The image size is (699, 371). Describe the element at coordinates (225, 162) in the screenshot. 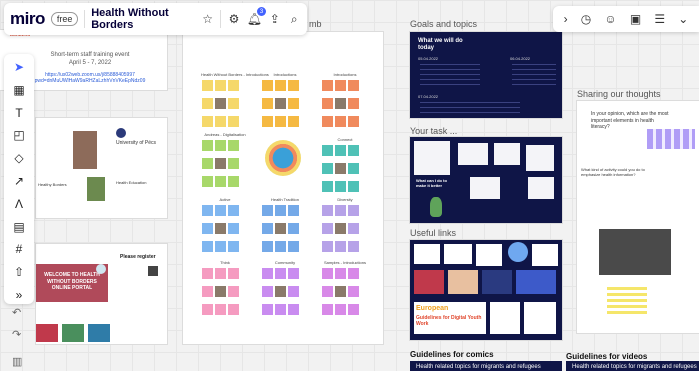

I see `sticky-group: Andreas - Digitalisation` at that location.